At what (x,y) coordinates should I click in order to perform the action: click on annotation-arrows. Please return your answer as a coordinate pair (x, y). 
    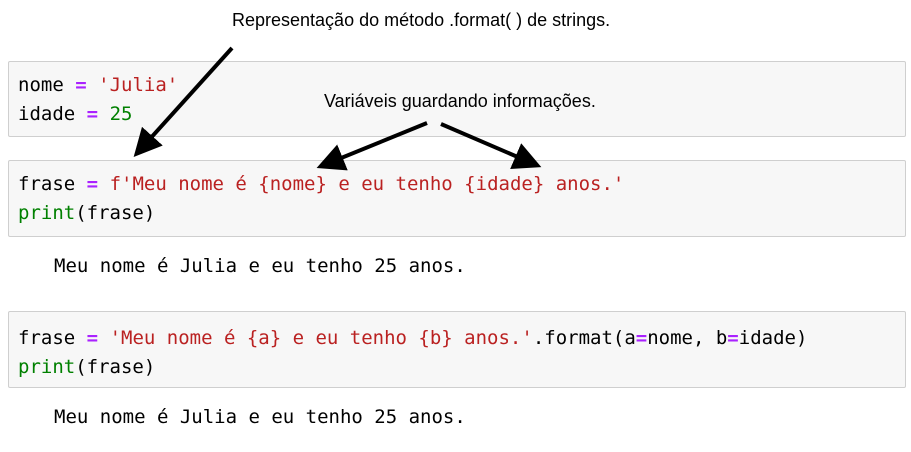
    Looking at the image, I should click on (337, 108).